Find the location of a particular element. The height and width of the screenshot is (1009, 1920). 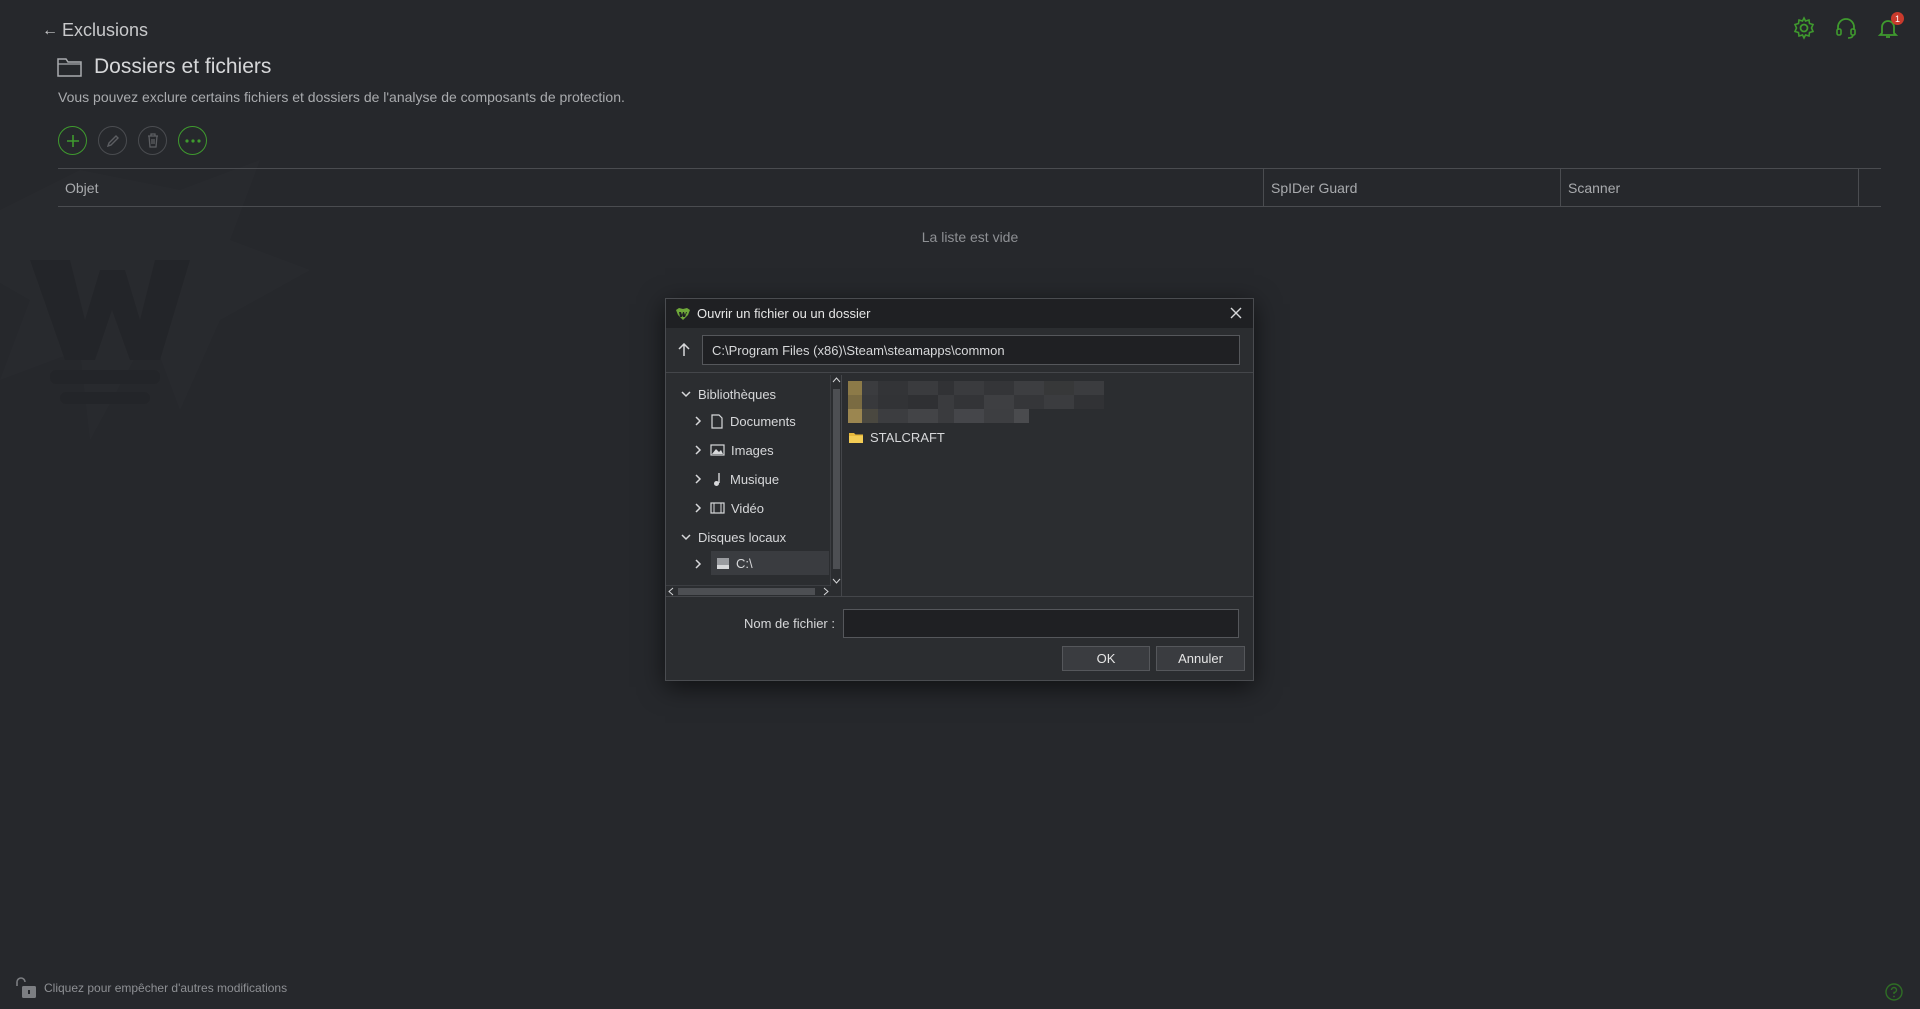

path-row is located at coordinates (959, 350).